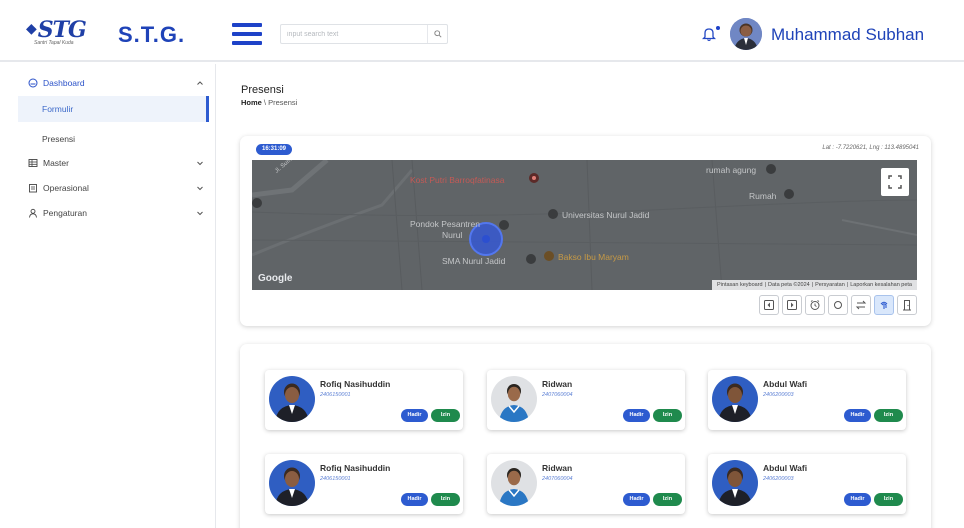 This screenshot has width=964, height=528. I want to click on person-name: Ridwan, so click(557, 468).